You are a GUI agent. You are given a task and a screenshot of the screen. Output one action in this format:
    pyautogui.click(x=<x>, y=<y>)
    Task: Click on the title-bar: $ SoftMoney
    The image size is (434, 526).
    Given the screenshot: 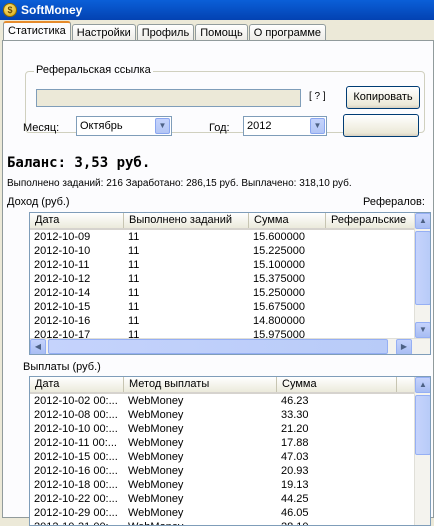 What is the action you would take?
    pyautogui.click(x=217, y=10)
    